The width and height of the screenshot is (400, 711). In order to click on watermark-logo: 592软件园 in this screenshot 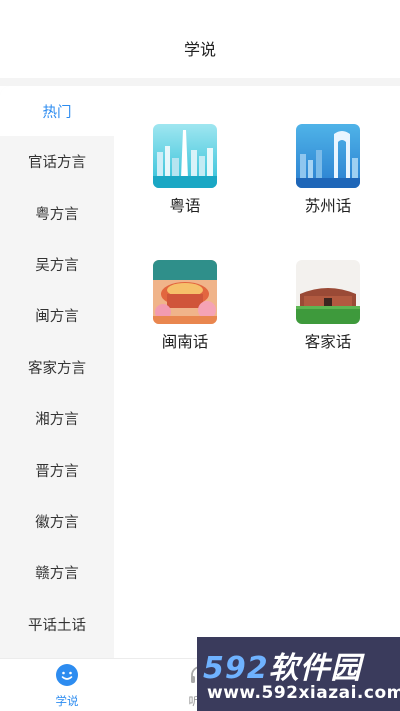, I will do `click(282, 665)`.